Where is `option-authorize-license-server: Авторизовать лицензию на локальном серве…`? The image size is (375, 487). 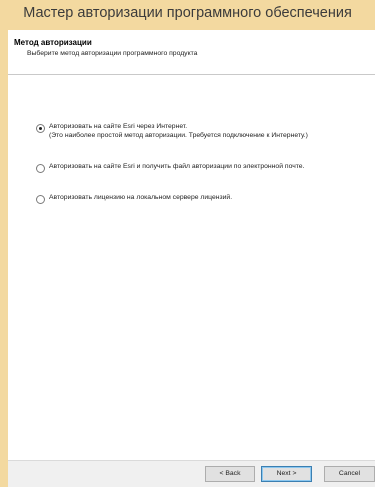
option-authorize-license-server: Авторизовать лицензию на локальном серве… is located at coordinates (134, 199).